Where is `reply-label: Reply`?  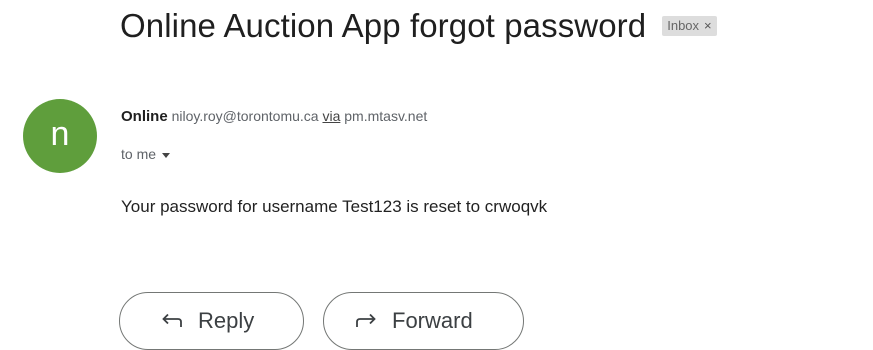 reply-label: Reply is located at coordinates (226, 320).